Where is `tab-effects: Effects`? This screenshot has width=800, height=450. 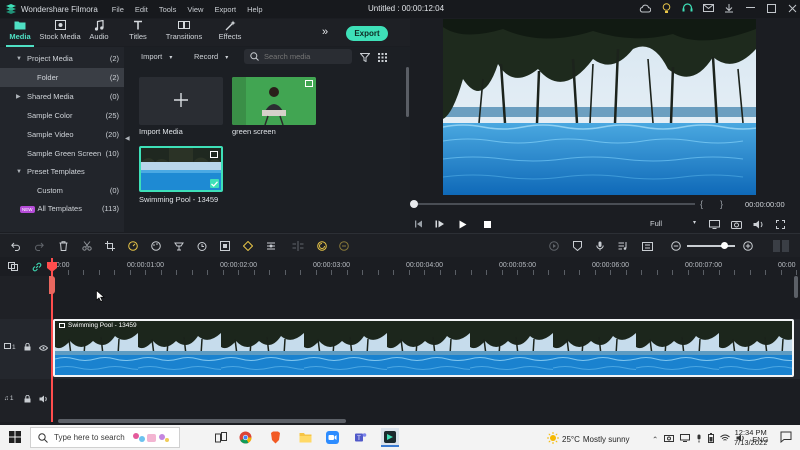
tab-effects: Effects is located at coordinates (230, 30).